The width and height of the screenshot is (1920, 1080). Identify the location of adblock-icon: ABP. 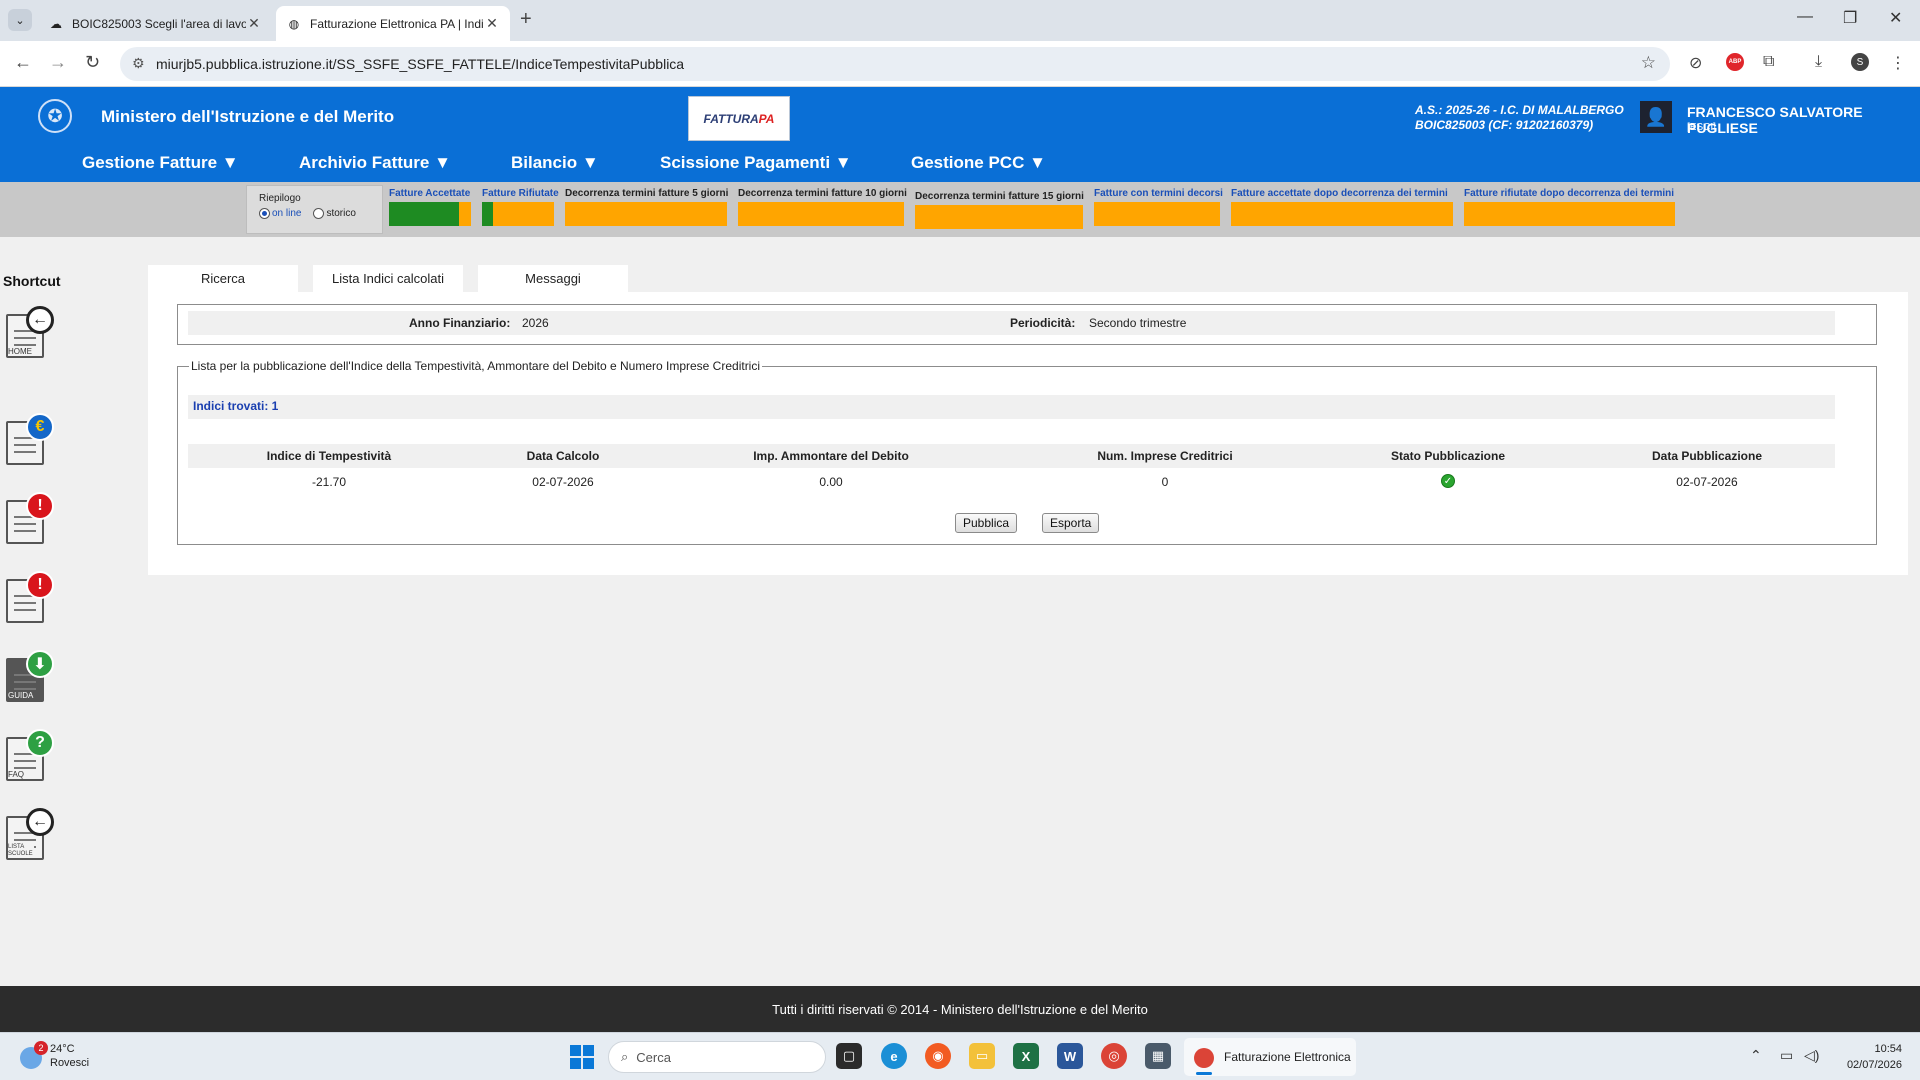
(1735, 62).